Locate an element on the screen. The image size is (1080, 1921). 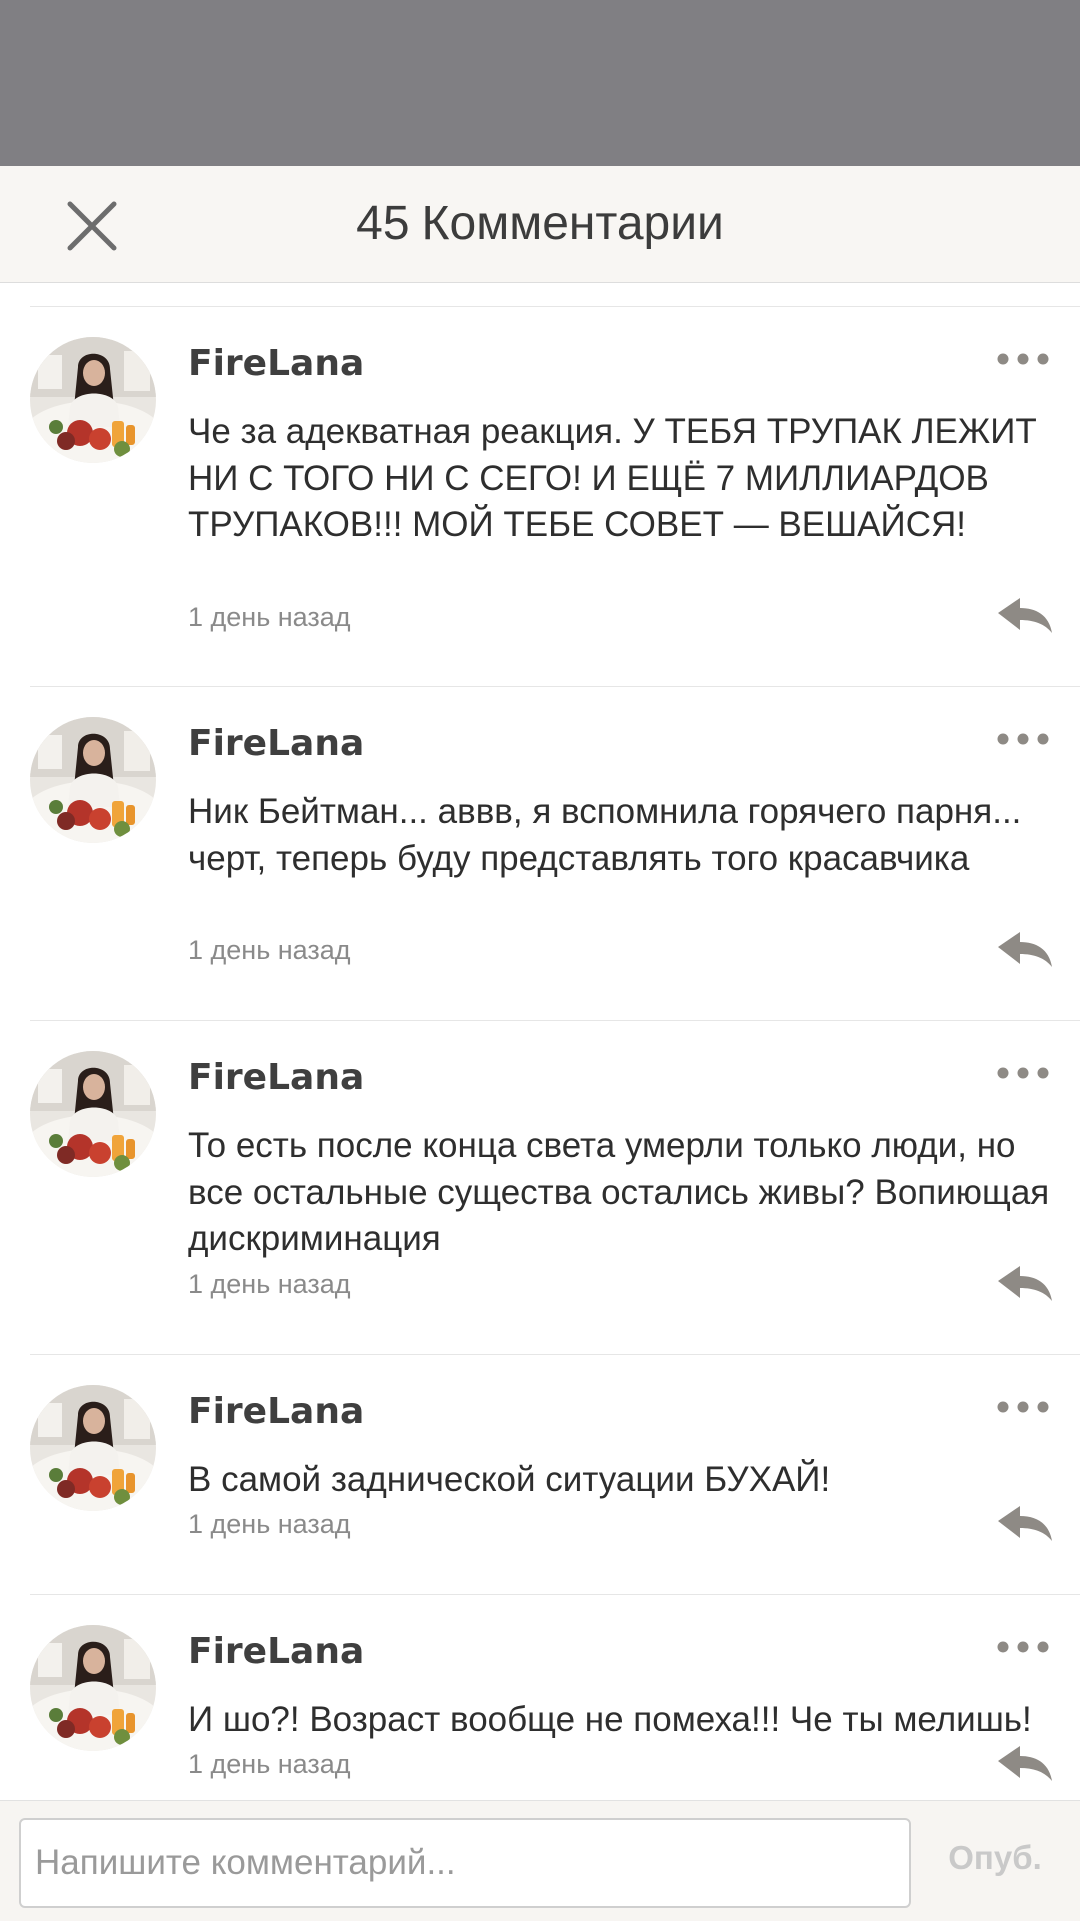
page-title: 45 Комментарии is located at coordinates (540, 223).